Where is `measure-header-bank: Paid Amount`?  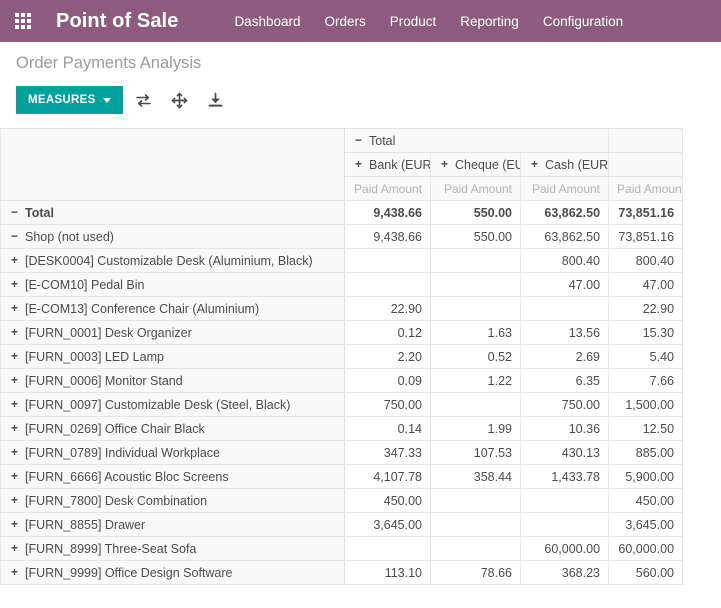
measure-header-bank: Paid Amount is located at coordinates (387, 189).